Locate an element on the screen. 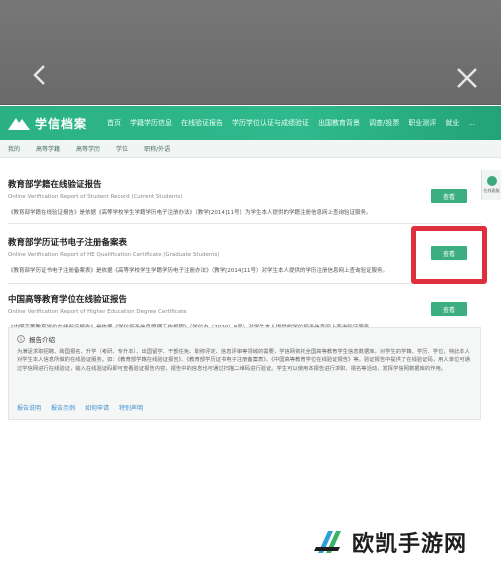 This screenshot has width=501, height=568. close-icon is located at coordinates (467, 78).